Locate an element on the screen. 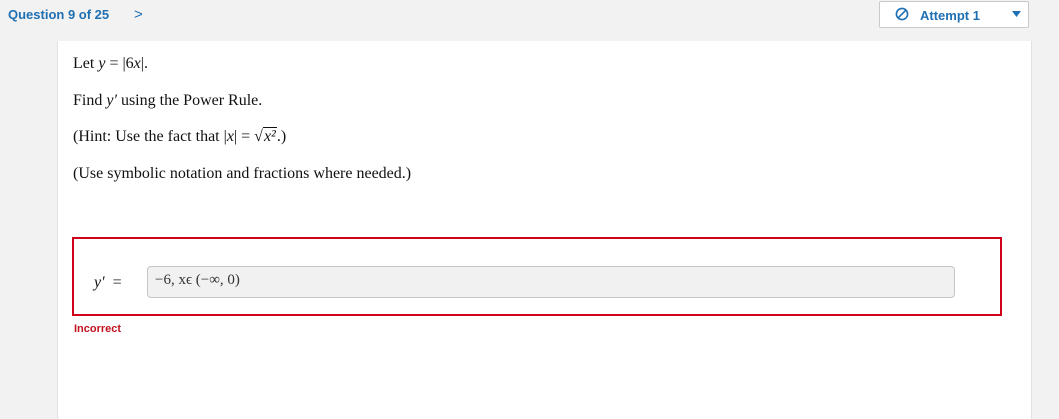 Image resolution: width=1059 pixels, height=419 pixels. answer-label: y′ = is located at coordinates (108, 282).